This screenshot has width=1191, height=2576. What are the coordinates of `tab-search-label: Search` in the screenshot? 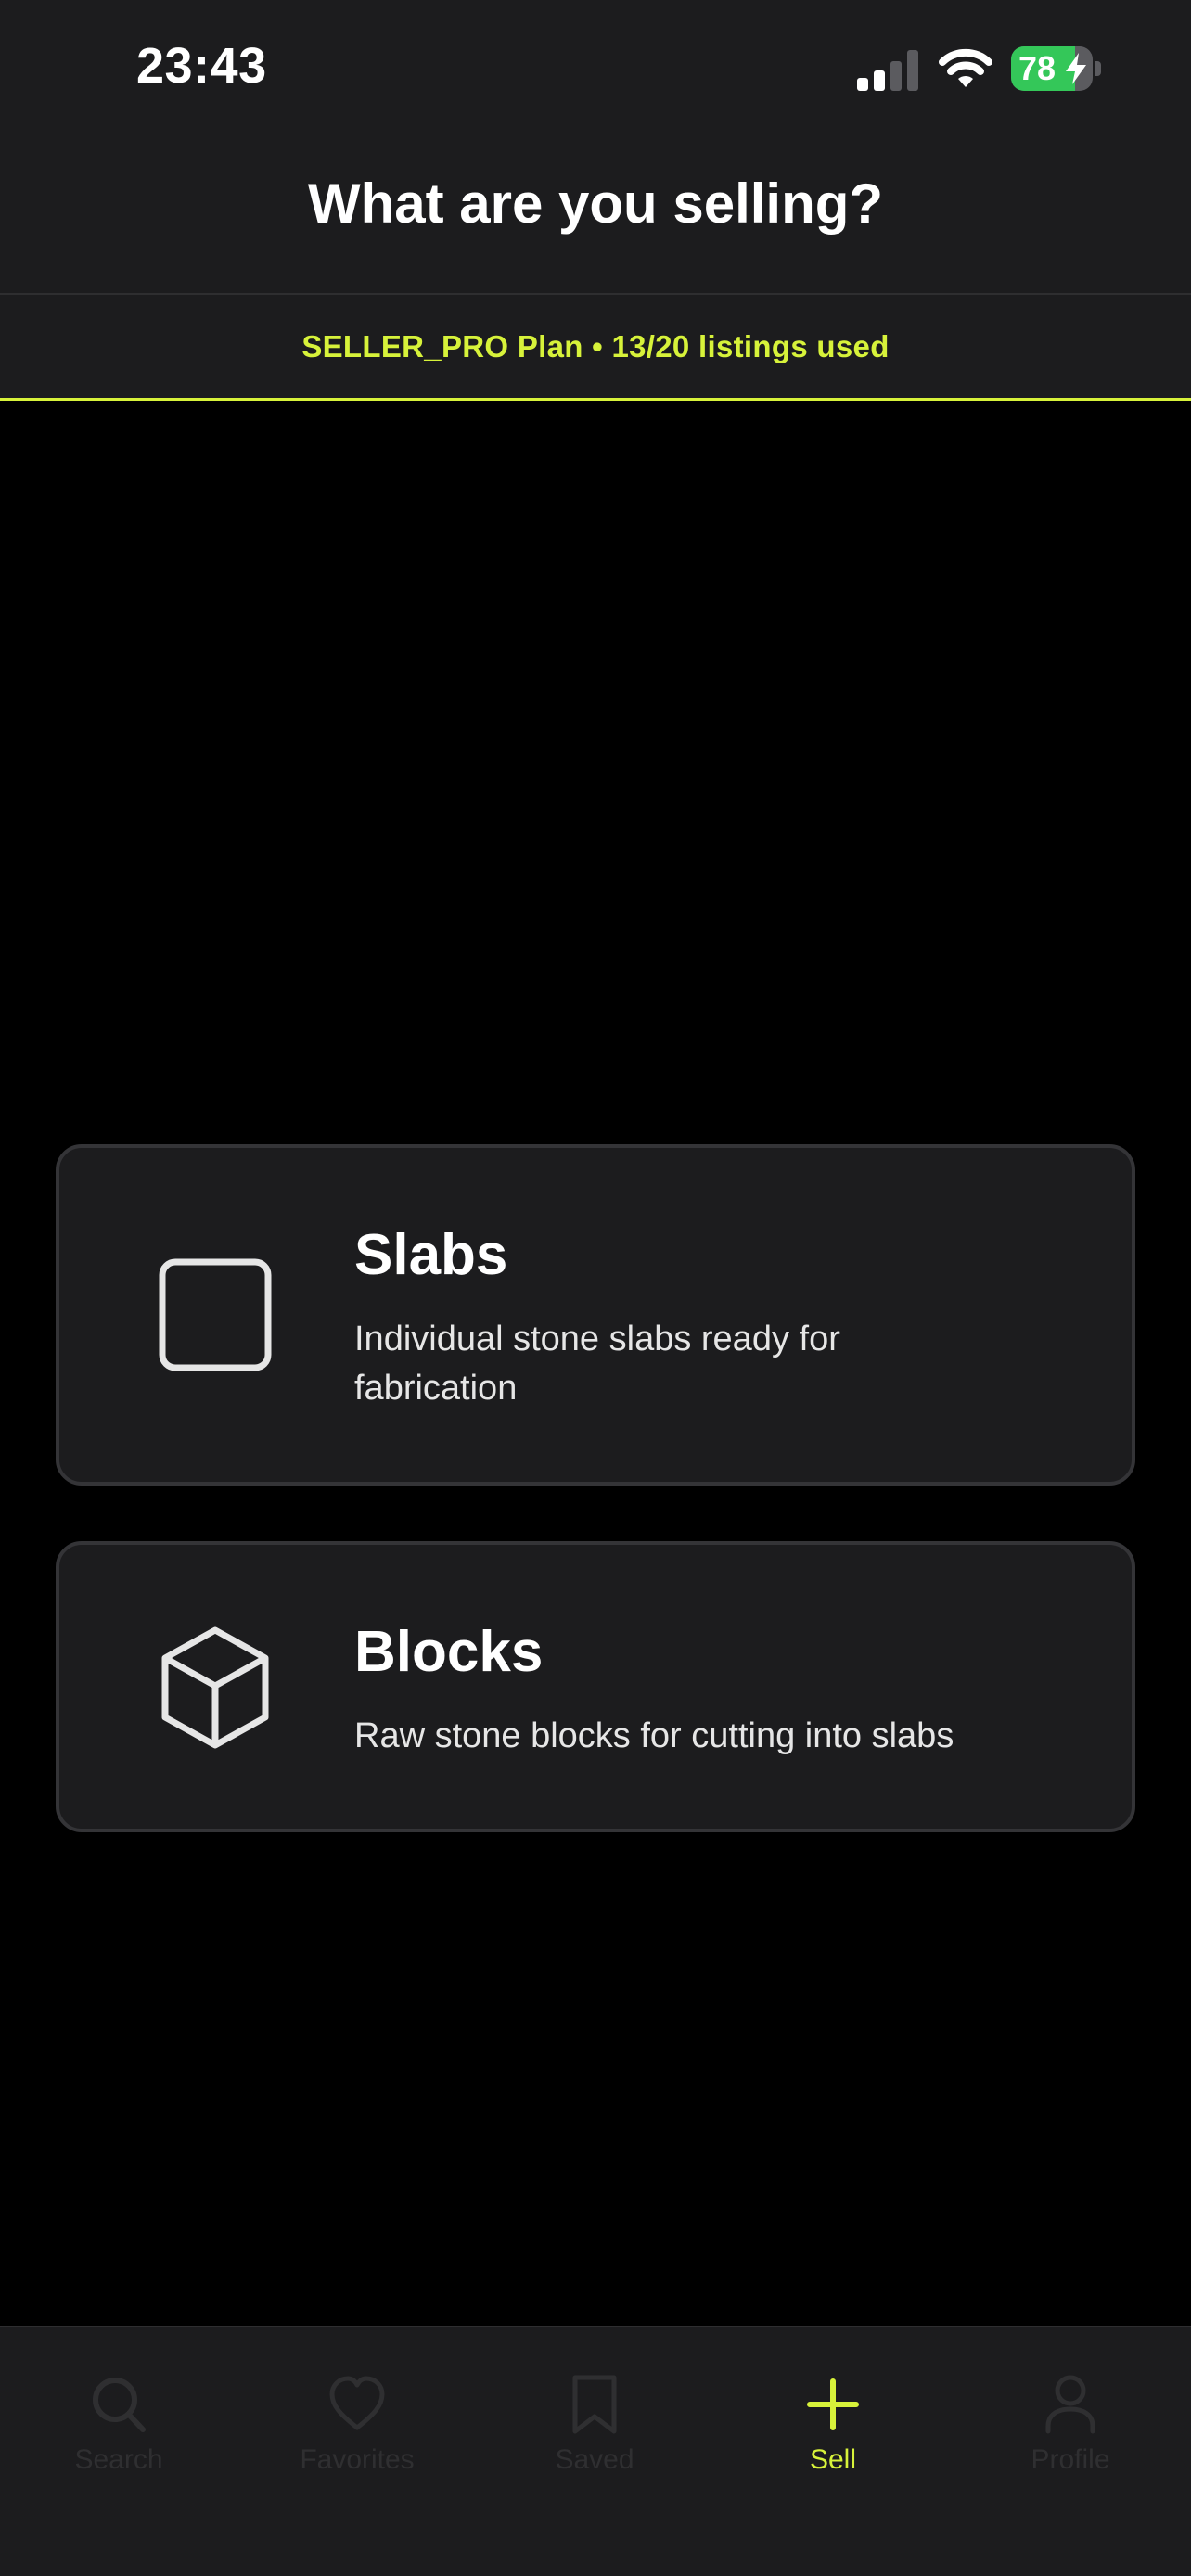 It's located at (118, 2460).